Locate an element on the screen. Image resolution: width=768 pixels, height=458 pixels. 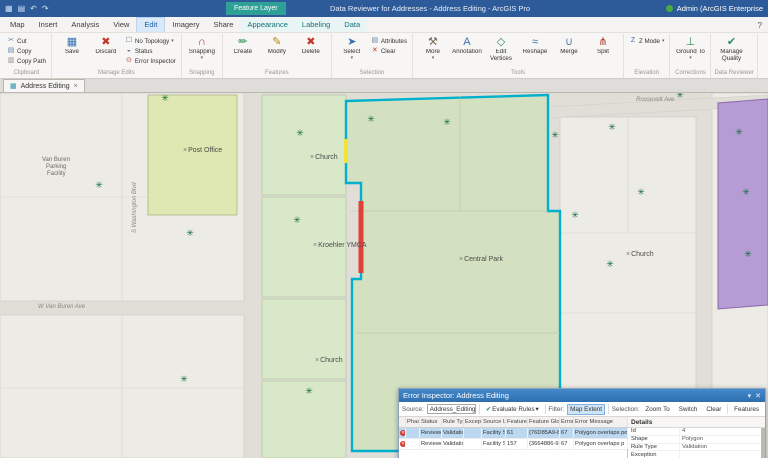
modify-icon: ✎ is located at coordinates (277, 42).